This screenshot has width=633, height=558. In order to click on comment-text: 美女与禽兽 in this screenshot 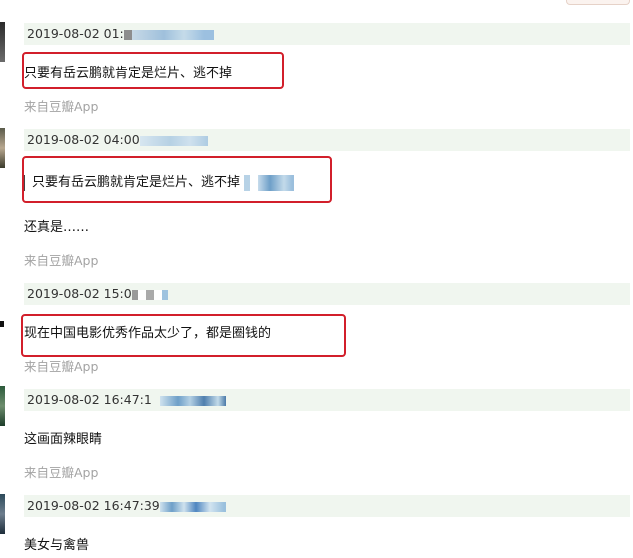, I will do `click(57, 545)`.